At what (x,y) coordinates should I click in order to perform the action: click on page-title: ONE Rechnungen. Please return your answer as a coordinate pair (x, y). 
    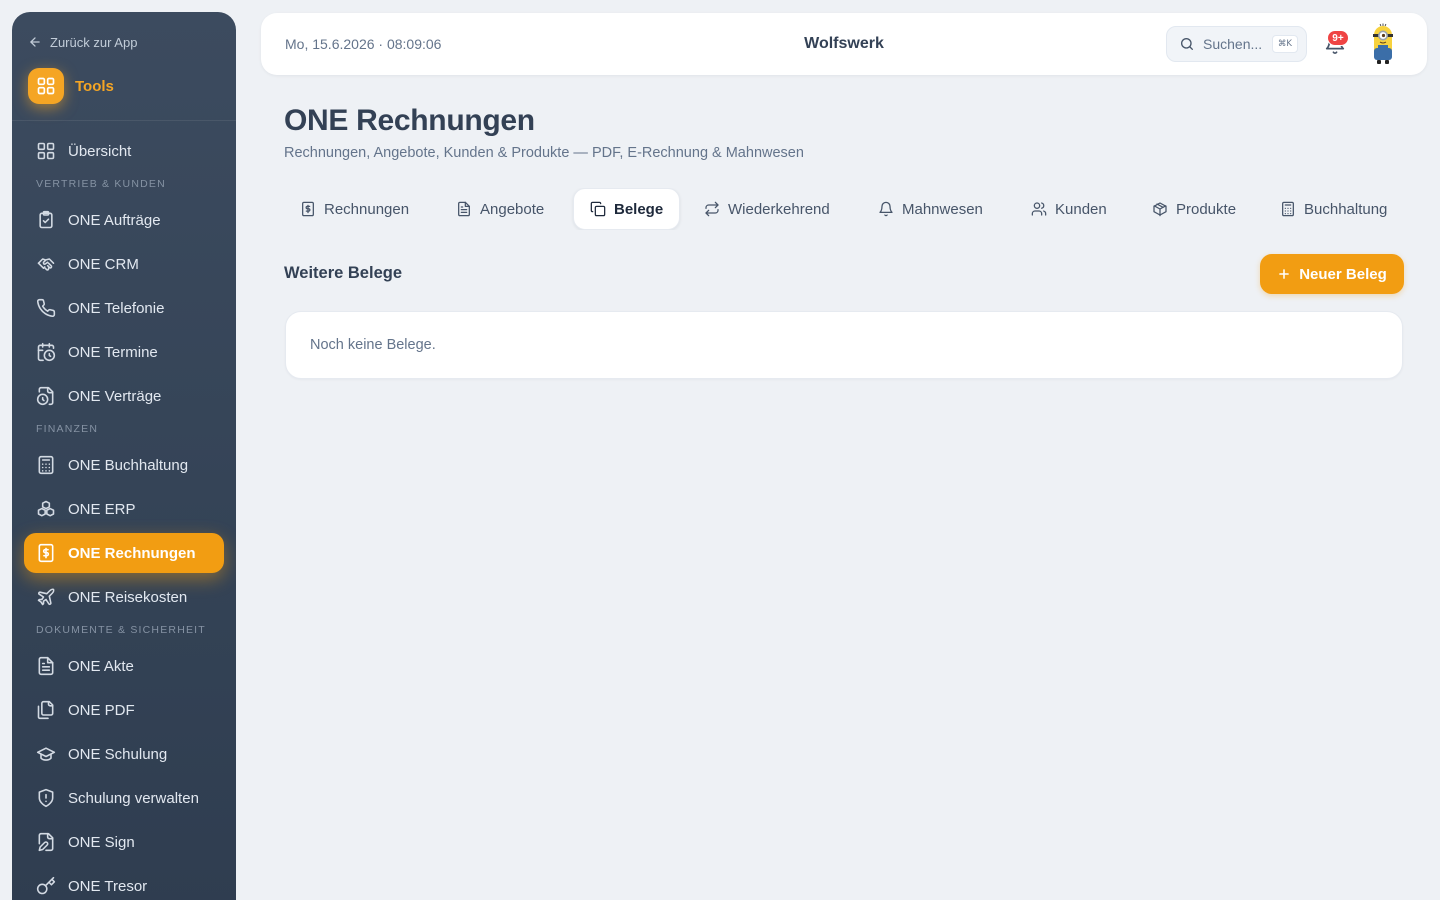
    Looking at the image, I should click on (409, 120).